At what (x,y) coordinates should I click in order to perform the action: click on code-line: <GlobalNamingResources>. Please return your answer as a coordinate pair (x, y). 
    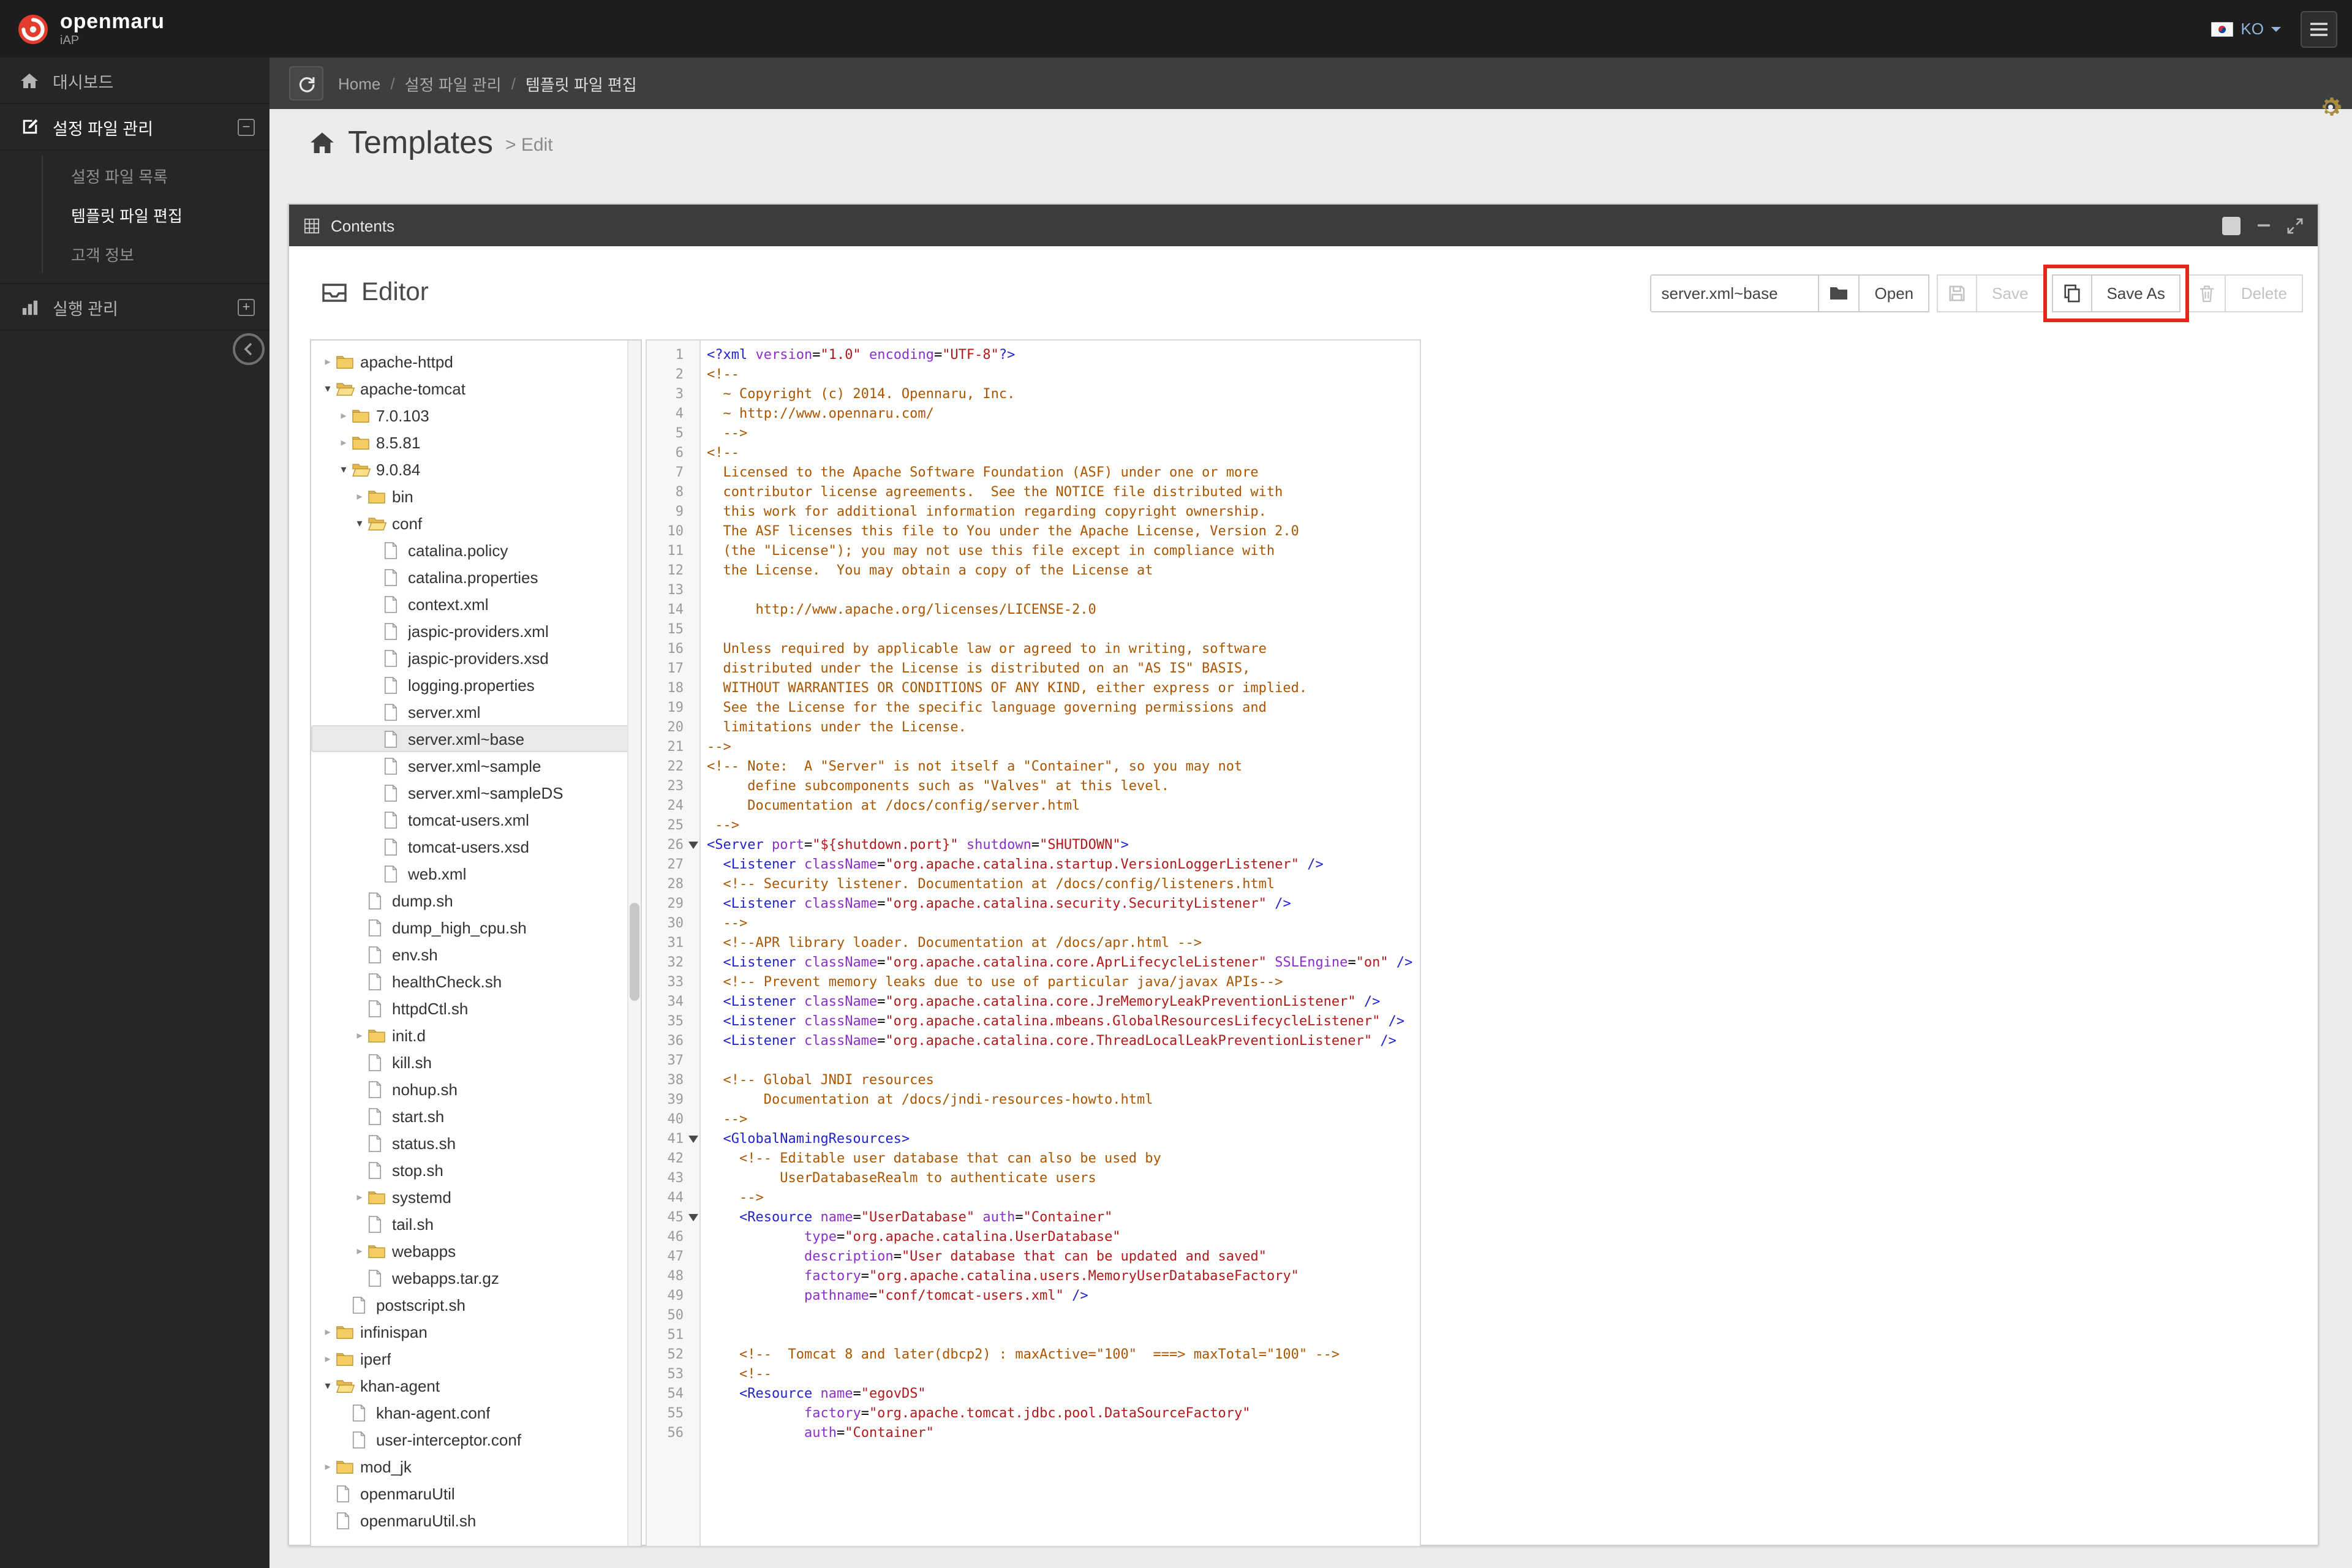
    Looking at the image, I should click on (1063, 1139).